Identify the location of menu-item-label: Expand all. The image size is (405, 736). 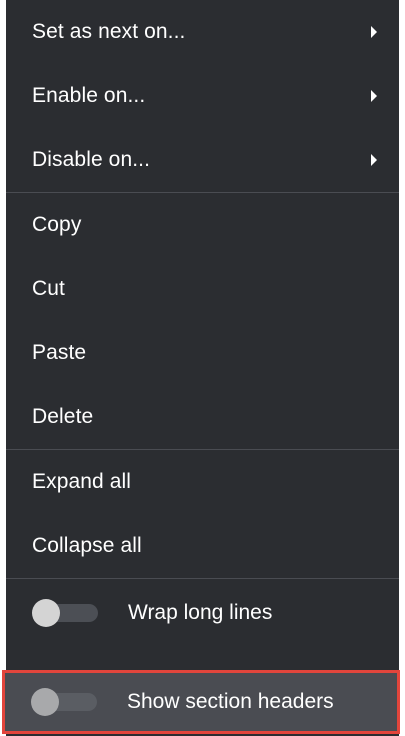
(82, 481).